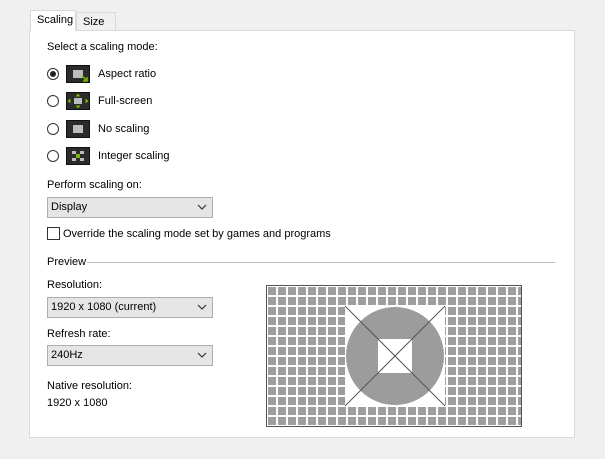 The height and width of the screenshot is (459, 605). I want to click on perform-scaling-dropdown: Display, so click(130, 207).